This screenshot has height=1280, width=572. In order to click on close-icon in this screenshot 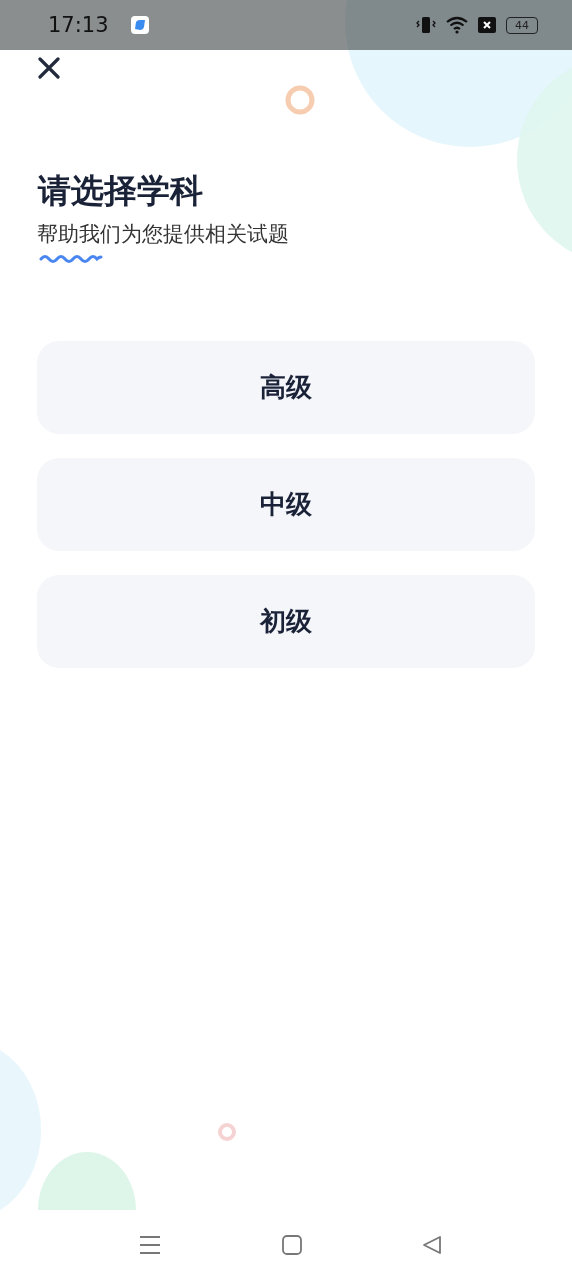, I will do `click(49, 68)`.